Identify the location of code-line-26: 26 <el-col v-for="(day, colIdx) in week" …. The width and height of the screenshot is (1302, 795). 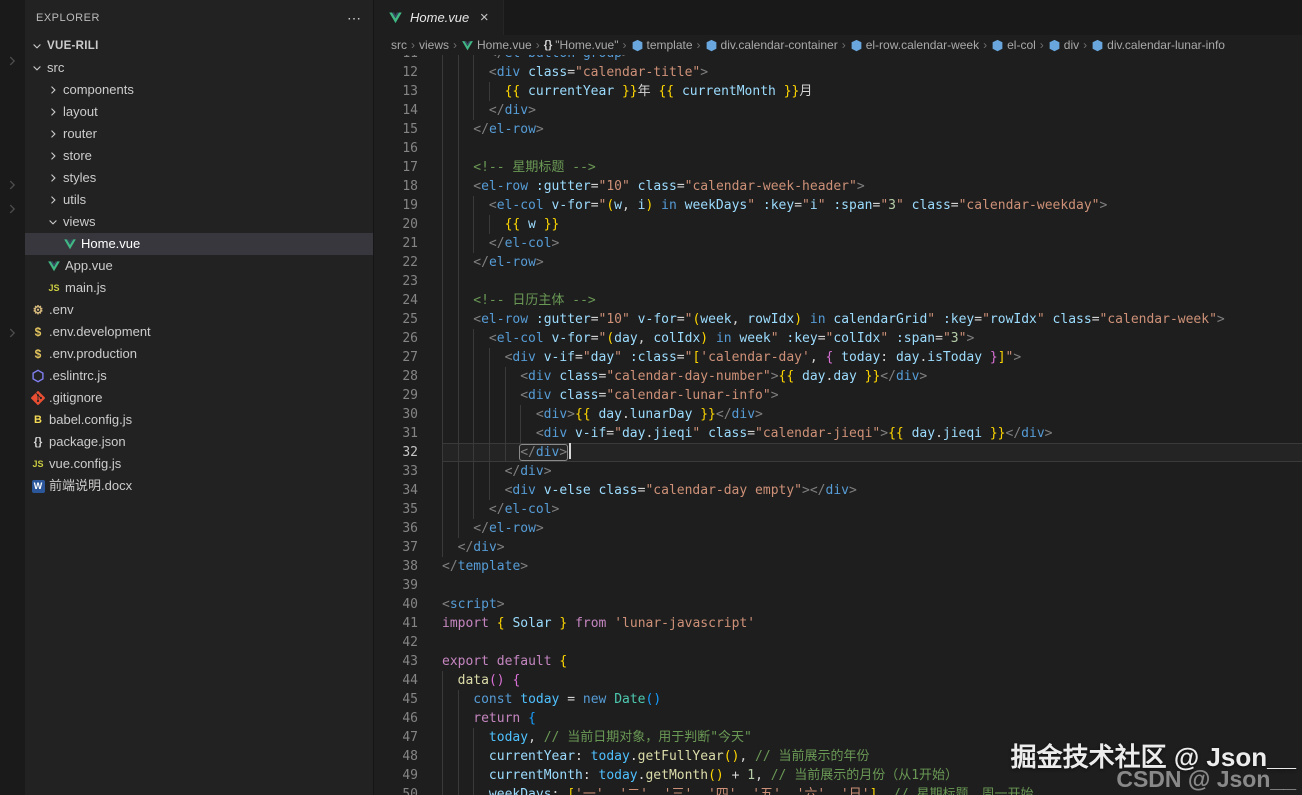
(838, 338).